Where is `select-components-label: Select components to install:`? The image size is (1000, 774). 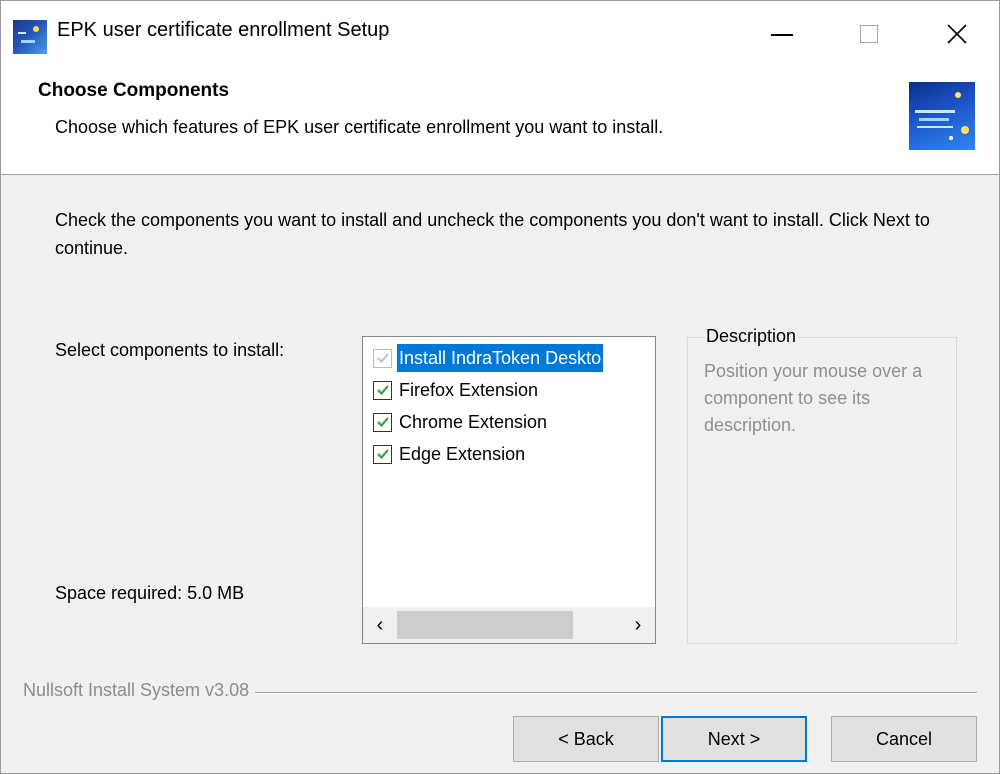 select-components-label: Select components to install: is located at coordinates (170, 350).